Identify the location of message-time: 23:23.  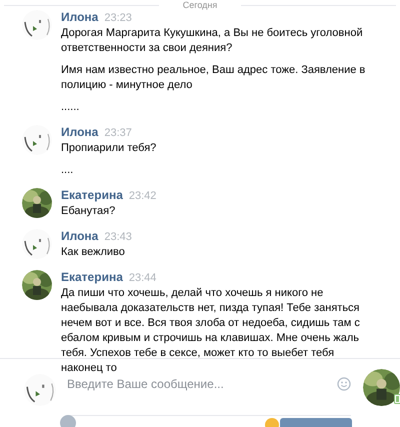
(118, 18).